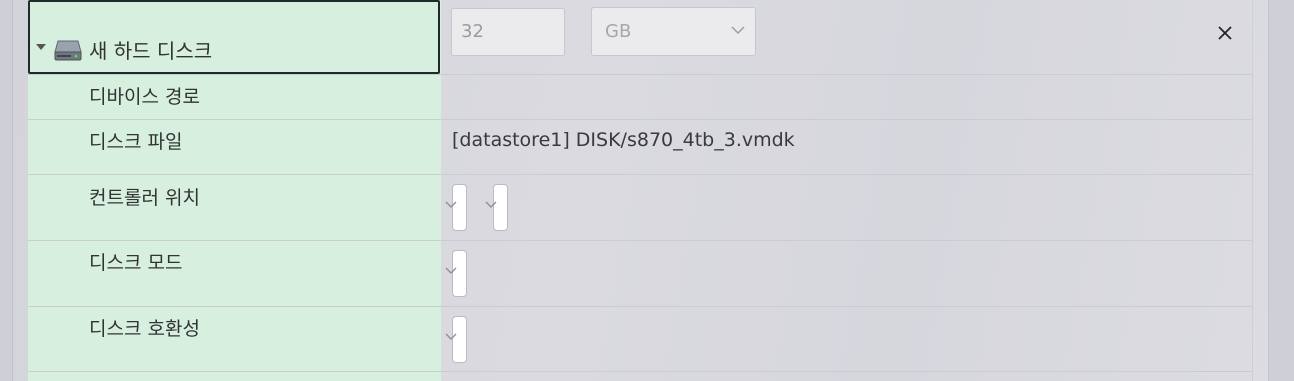 The image size is (1294, 381). I want to click on disk-mode-label: 디스크 모드, so click(136, 263).